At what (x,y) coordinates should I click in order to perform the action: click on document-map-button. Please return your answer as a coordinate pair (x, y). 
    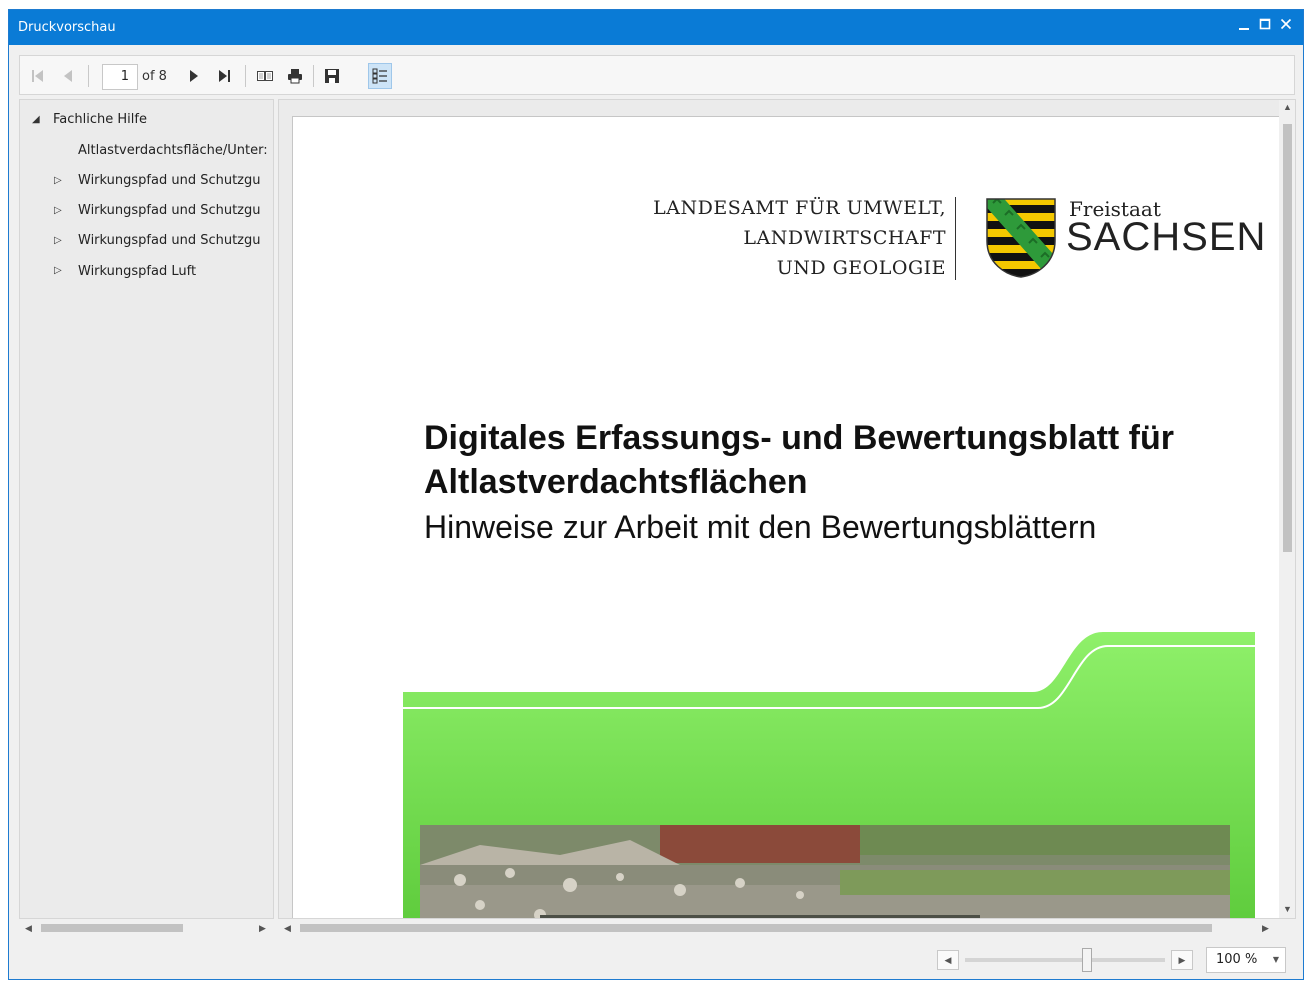
    Looking at the image, I should click on (380, 76).